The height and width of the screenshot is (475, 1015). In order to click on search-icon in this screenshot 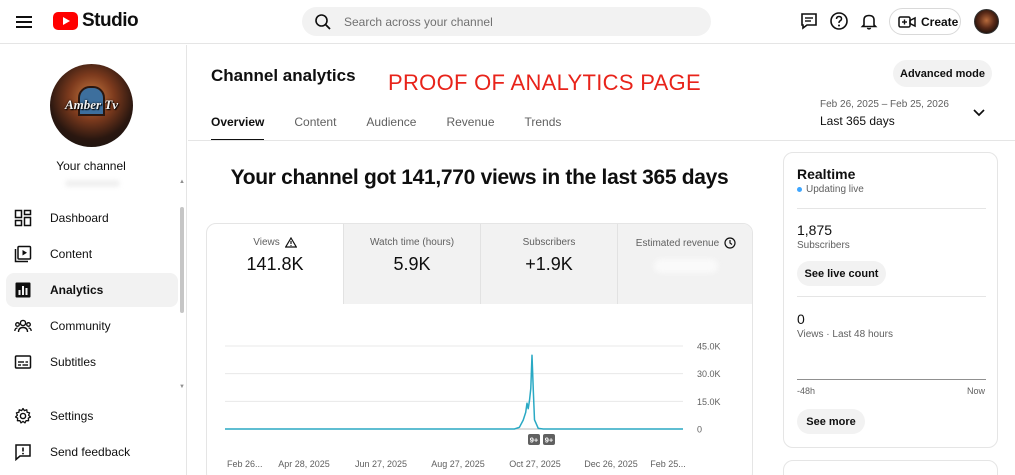, I will do `click(323, 21)`.